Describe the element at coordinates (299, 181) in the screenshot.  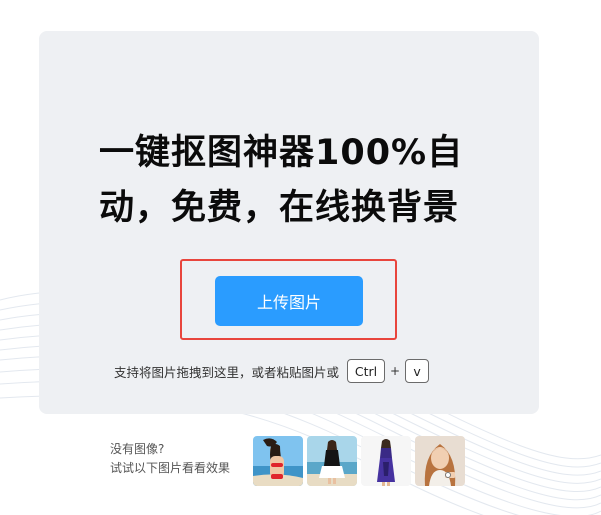
I see `page-headline: 一键抠图神器100%自 动，免费，在线换背景` at that location.